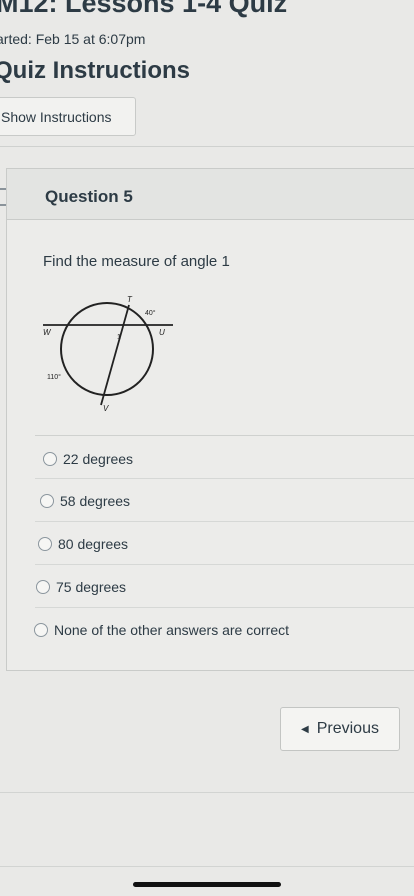 The height and width of the screenshot is (896, 414). What do you see at coordinates (224, 457) in the screenshot?
I see `answer-option-1: 22 degrees` at bounding box center [224, 457].